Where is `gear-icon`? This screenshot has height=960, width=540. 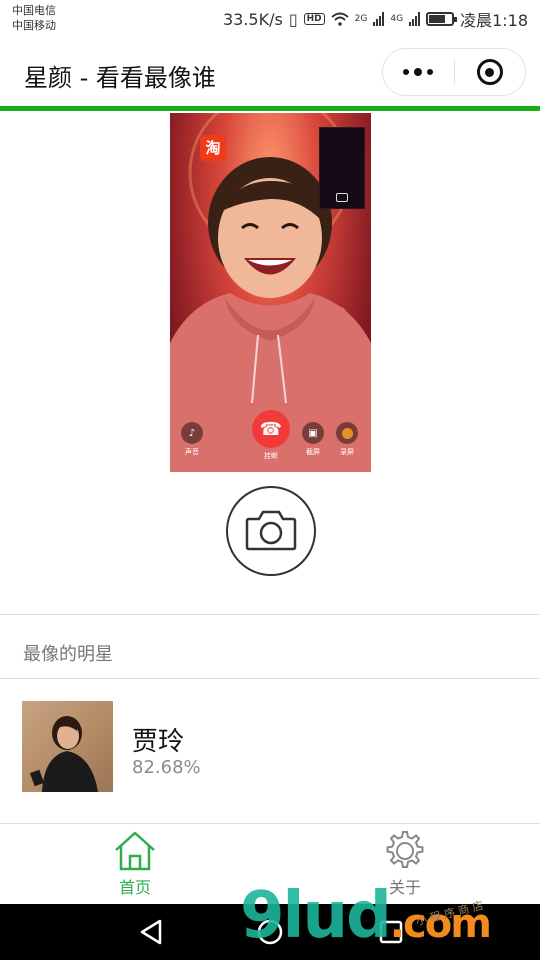
gear-icon is located at coordinates (405, 849).